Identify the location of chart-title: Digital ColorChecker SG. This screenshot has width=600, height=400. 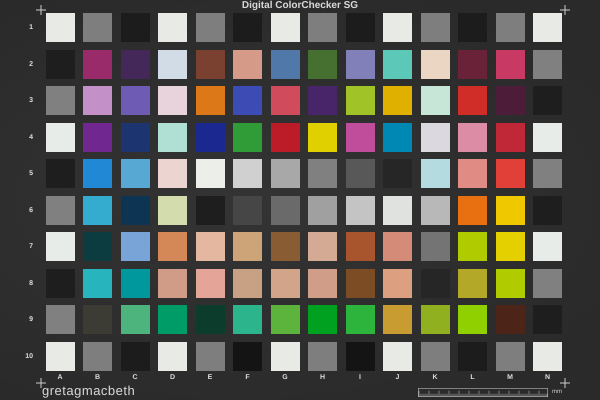
(300, 5).